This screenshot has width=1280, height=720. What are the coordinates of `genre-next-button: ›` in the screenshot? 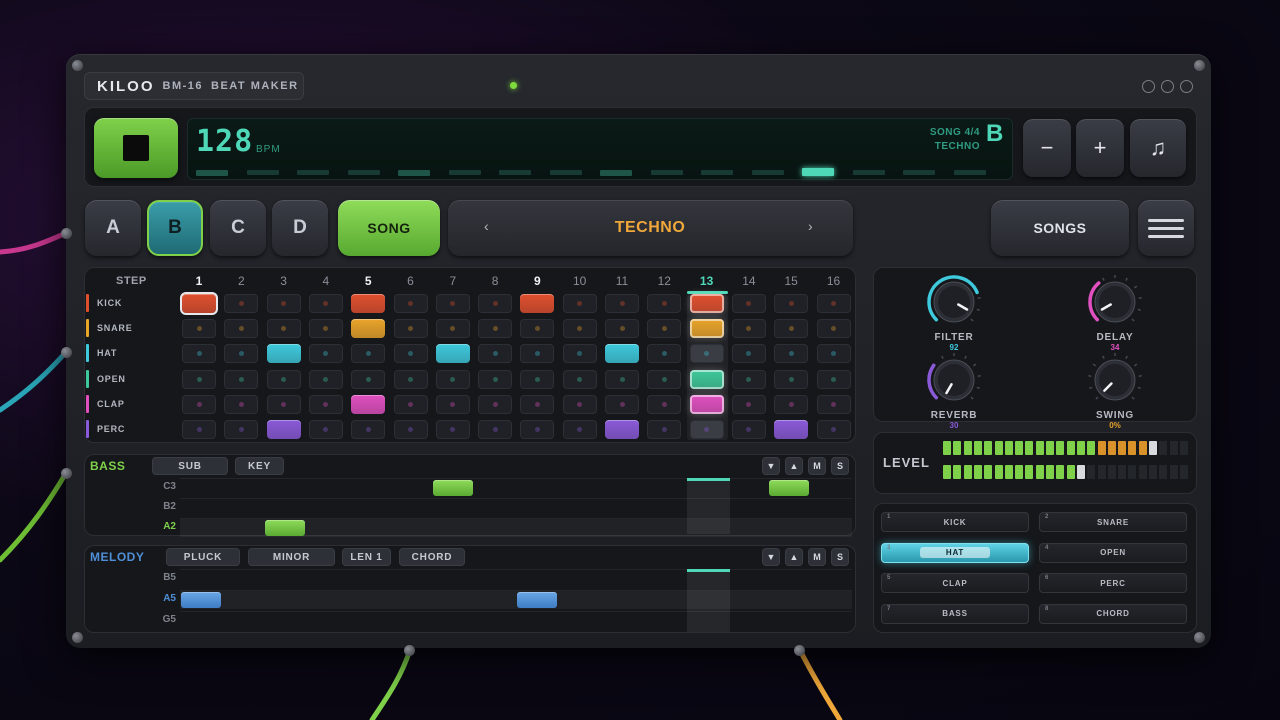 It's located at (810, 226).